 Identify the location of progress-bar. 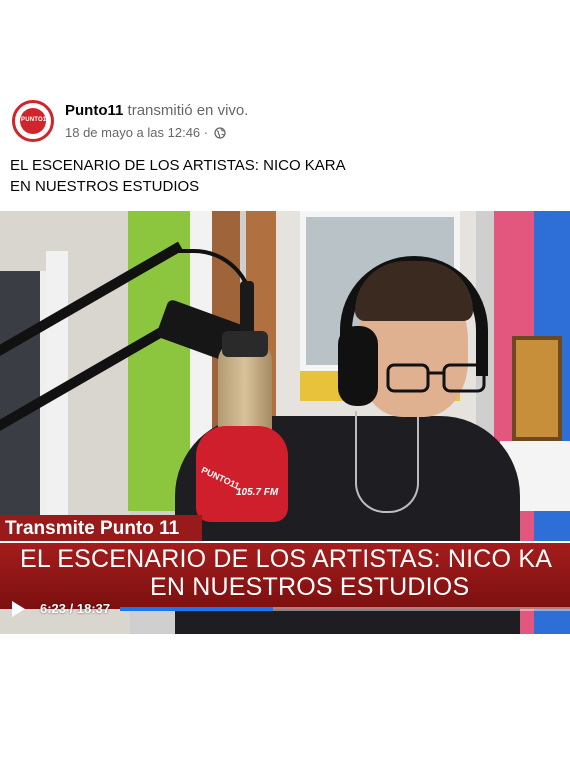
(345, 609).